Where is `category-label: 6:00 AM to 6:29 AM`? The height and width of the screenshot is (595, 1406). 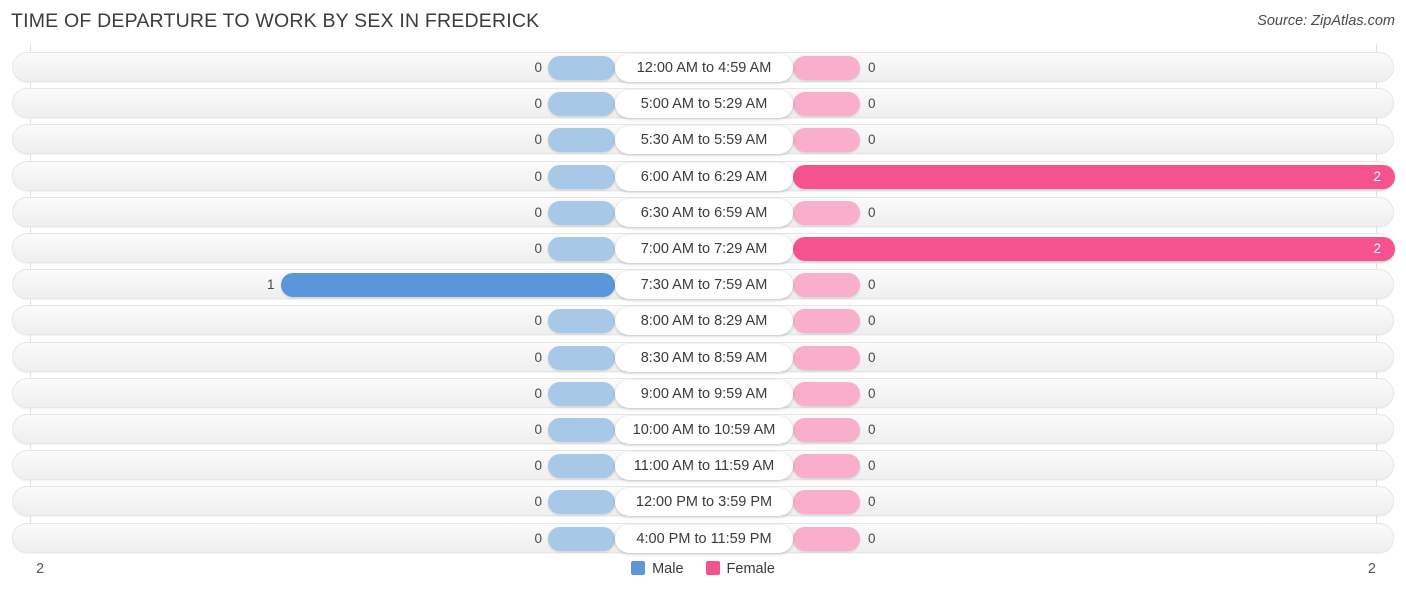
category-label: 6:00 AM to 6:29 AM is located at coordinates (704, 176).